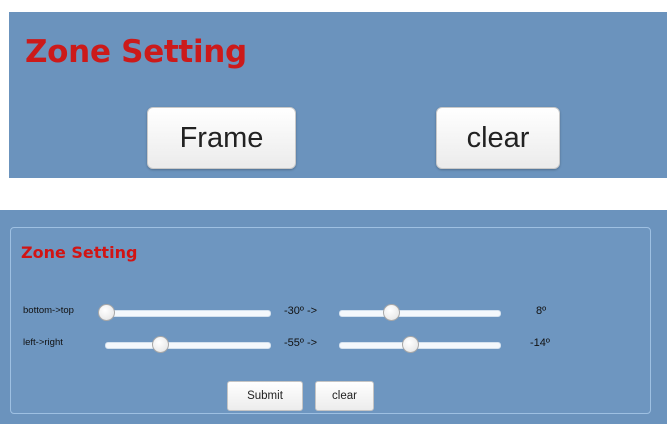  I want to click on left-right-start-handle, so click(161, 344).